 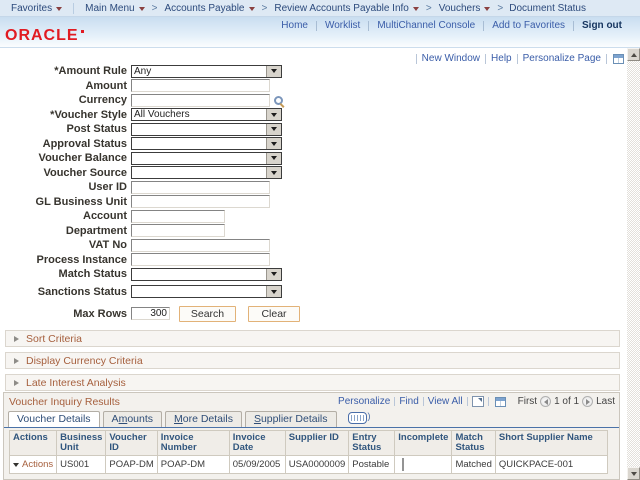 I want to click on tab-more-details: More Details, so click(x=203, y=419).